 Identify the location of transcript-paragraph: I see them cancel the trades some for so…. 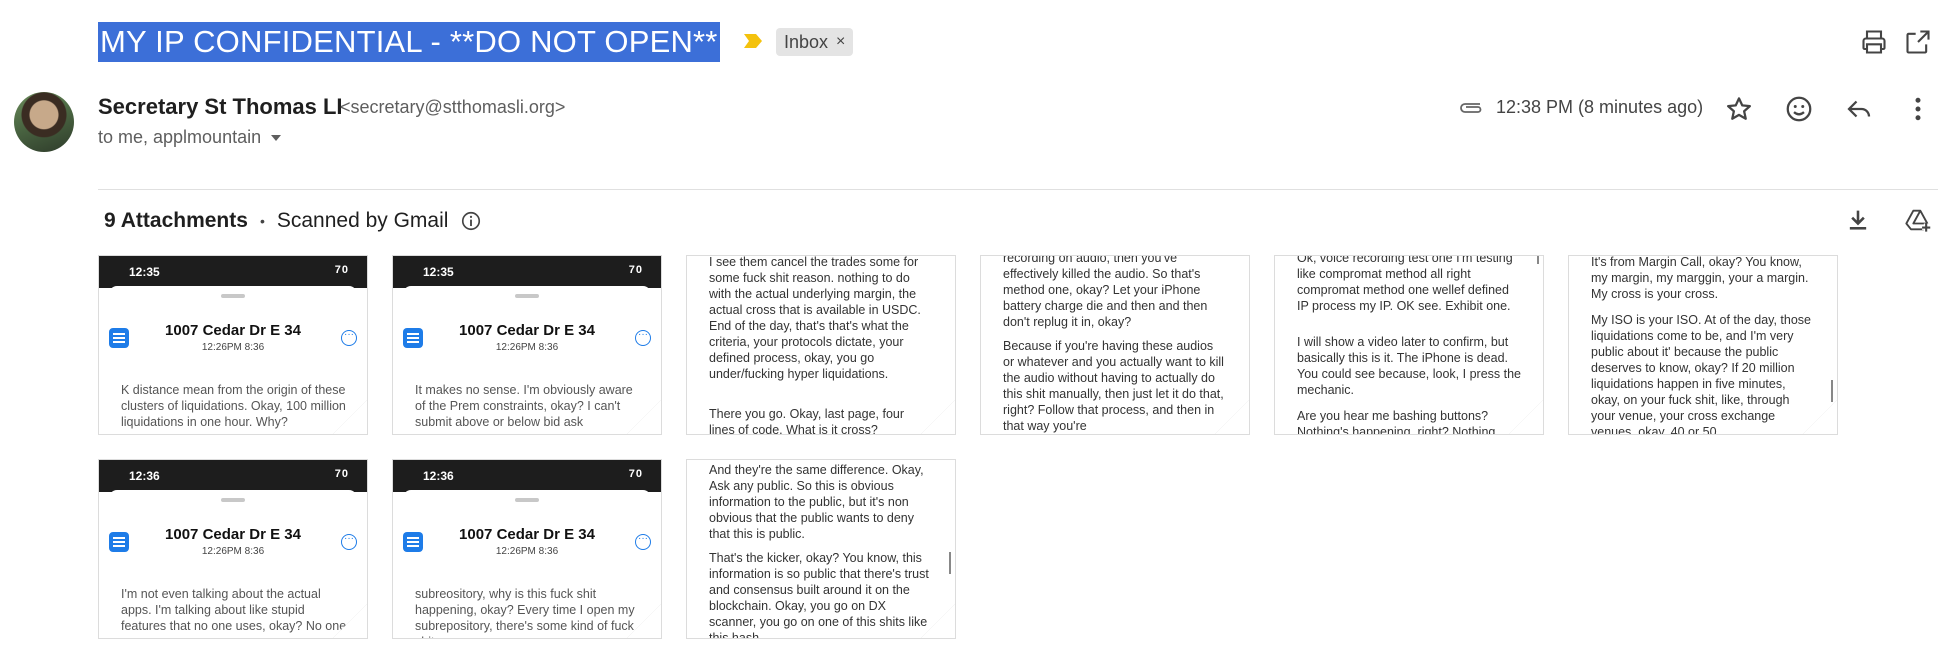
(815, 318).